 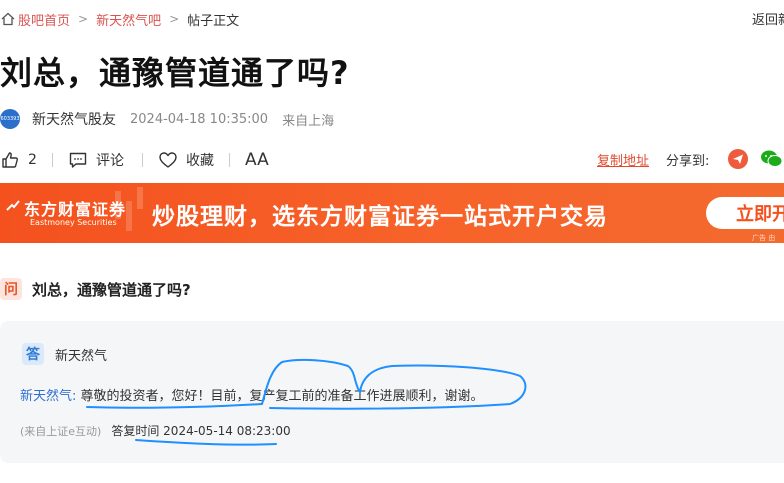 I want to click on ad-slogan: 炒股理财，选东方财富证券一站式开户交易, so click(x=380, y=217).